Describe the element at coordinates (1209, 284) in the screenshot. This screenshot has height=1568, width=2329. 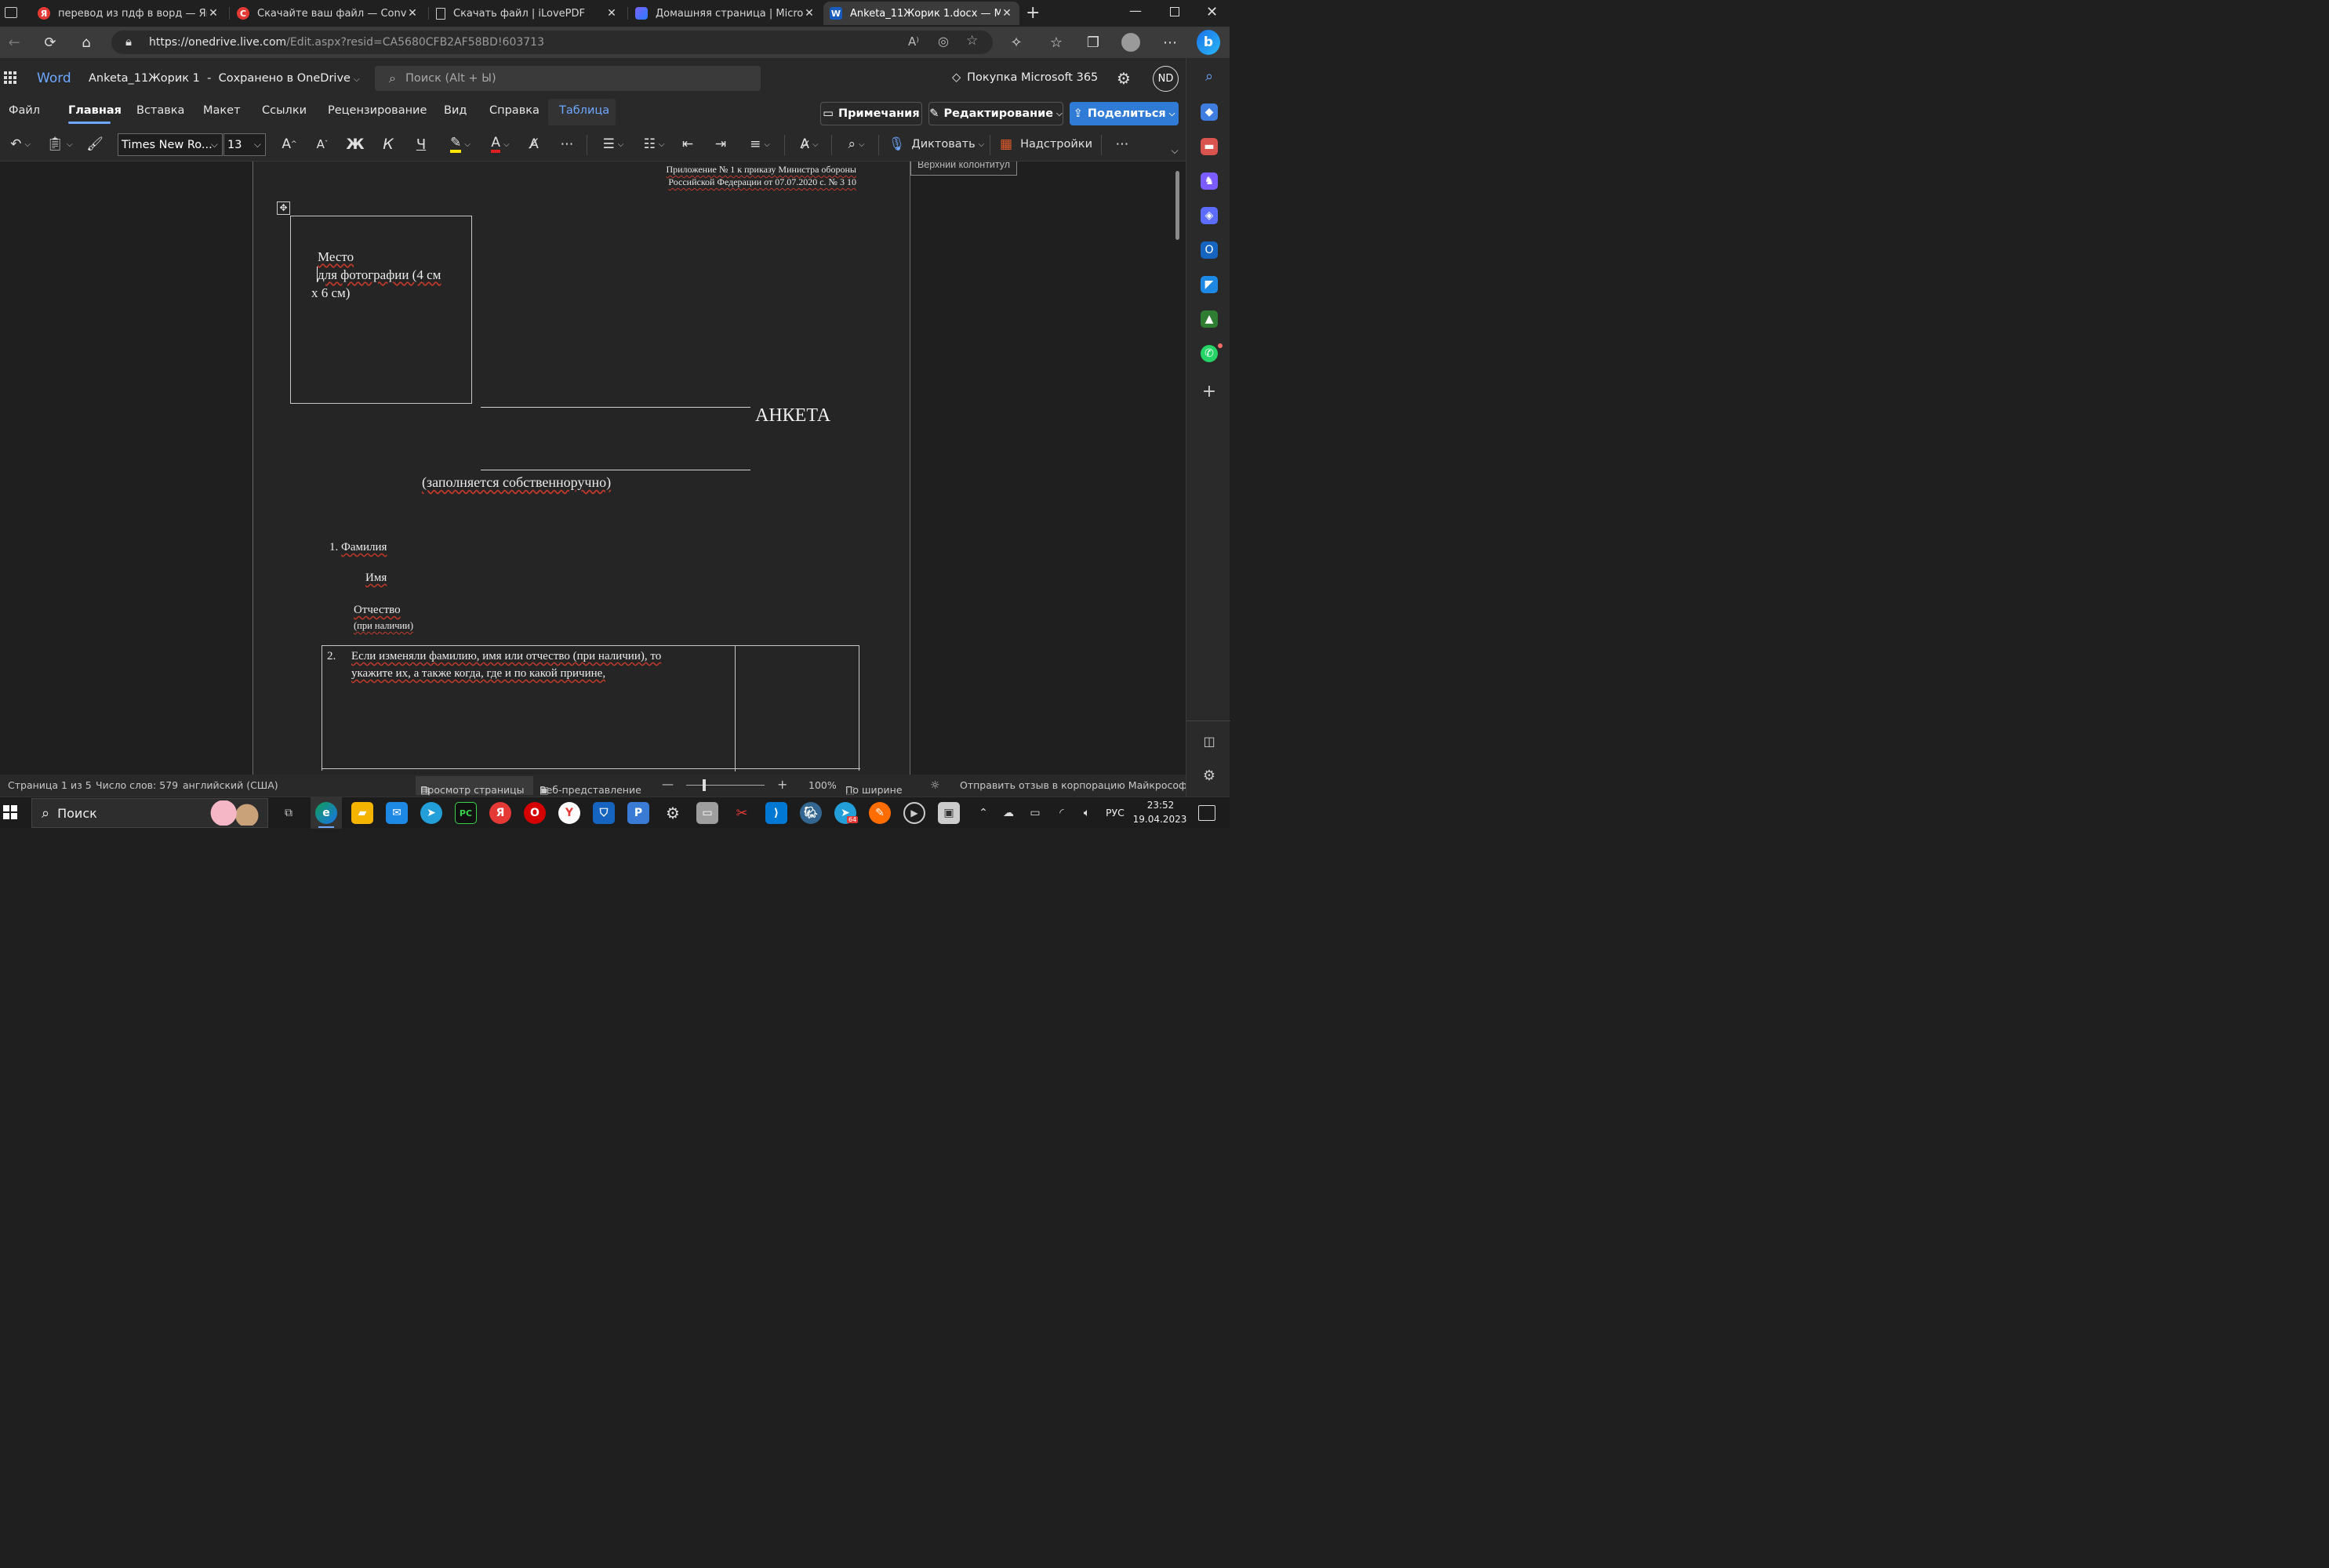
I see `sidebar-drop-icon: ◤` at that location.